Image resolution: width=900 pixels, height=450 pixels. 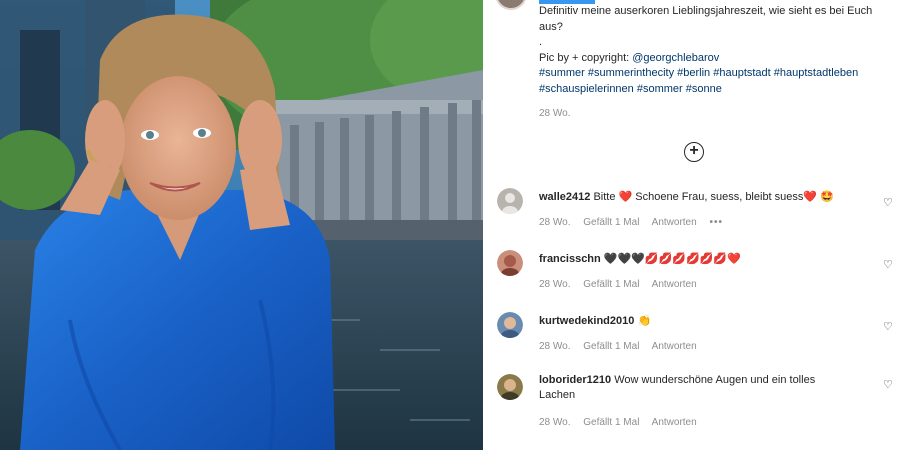 What do you see at coordinates (570, 259) in the screenshot?
I see `comment-username: francisschn` at bounding box center [570, 259].